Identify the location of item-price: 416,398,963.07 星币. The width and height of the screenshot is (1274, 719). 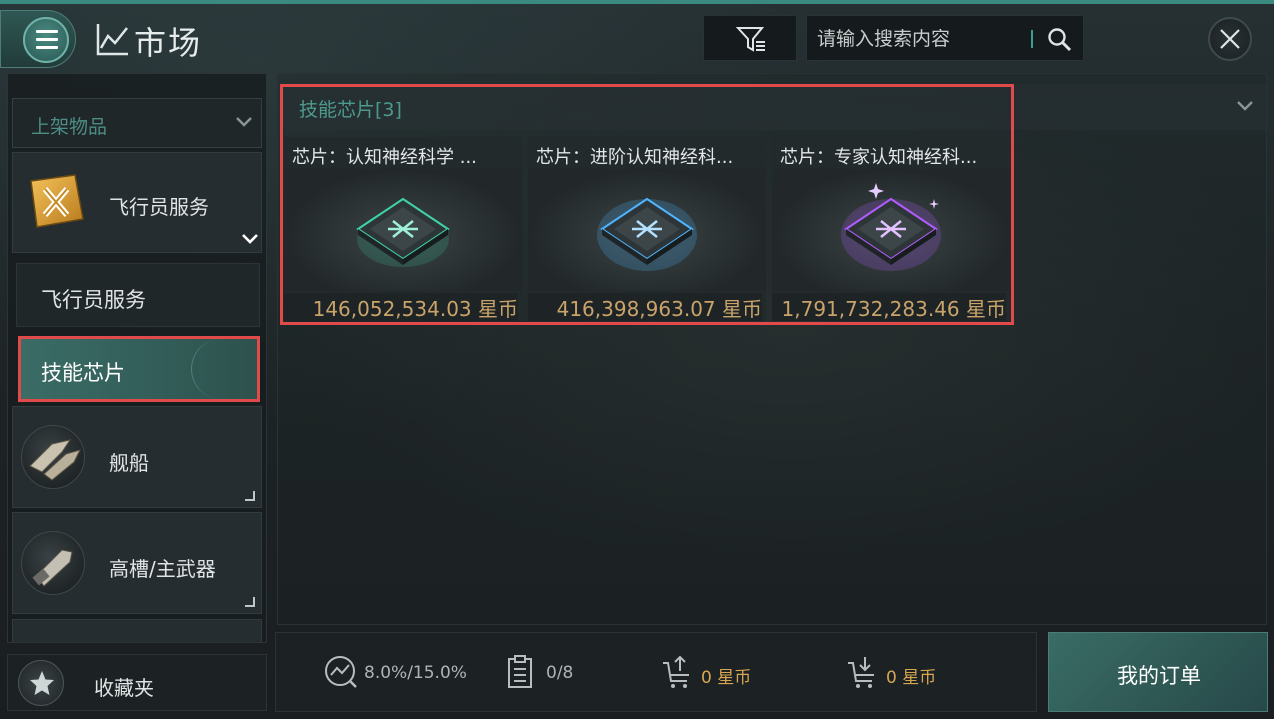
(645, 307).